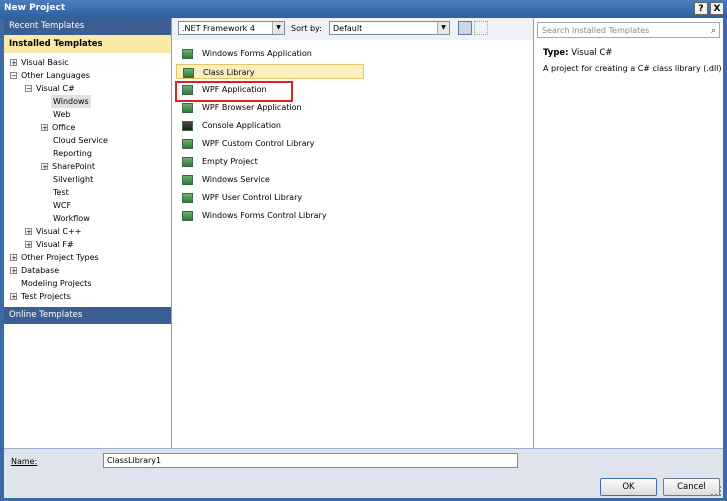  Describe the element at coordinates (187, 125) in the screenshot. I see `console-icon` at that location.